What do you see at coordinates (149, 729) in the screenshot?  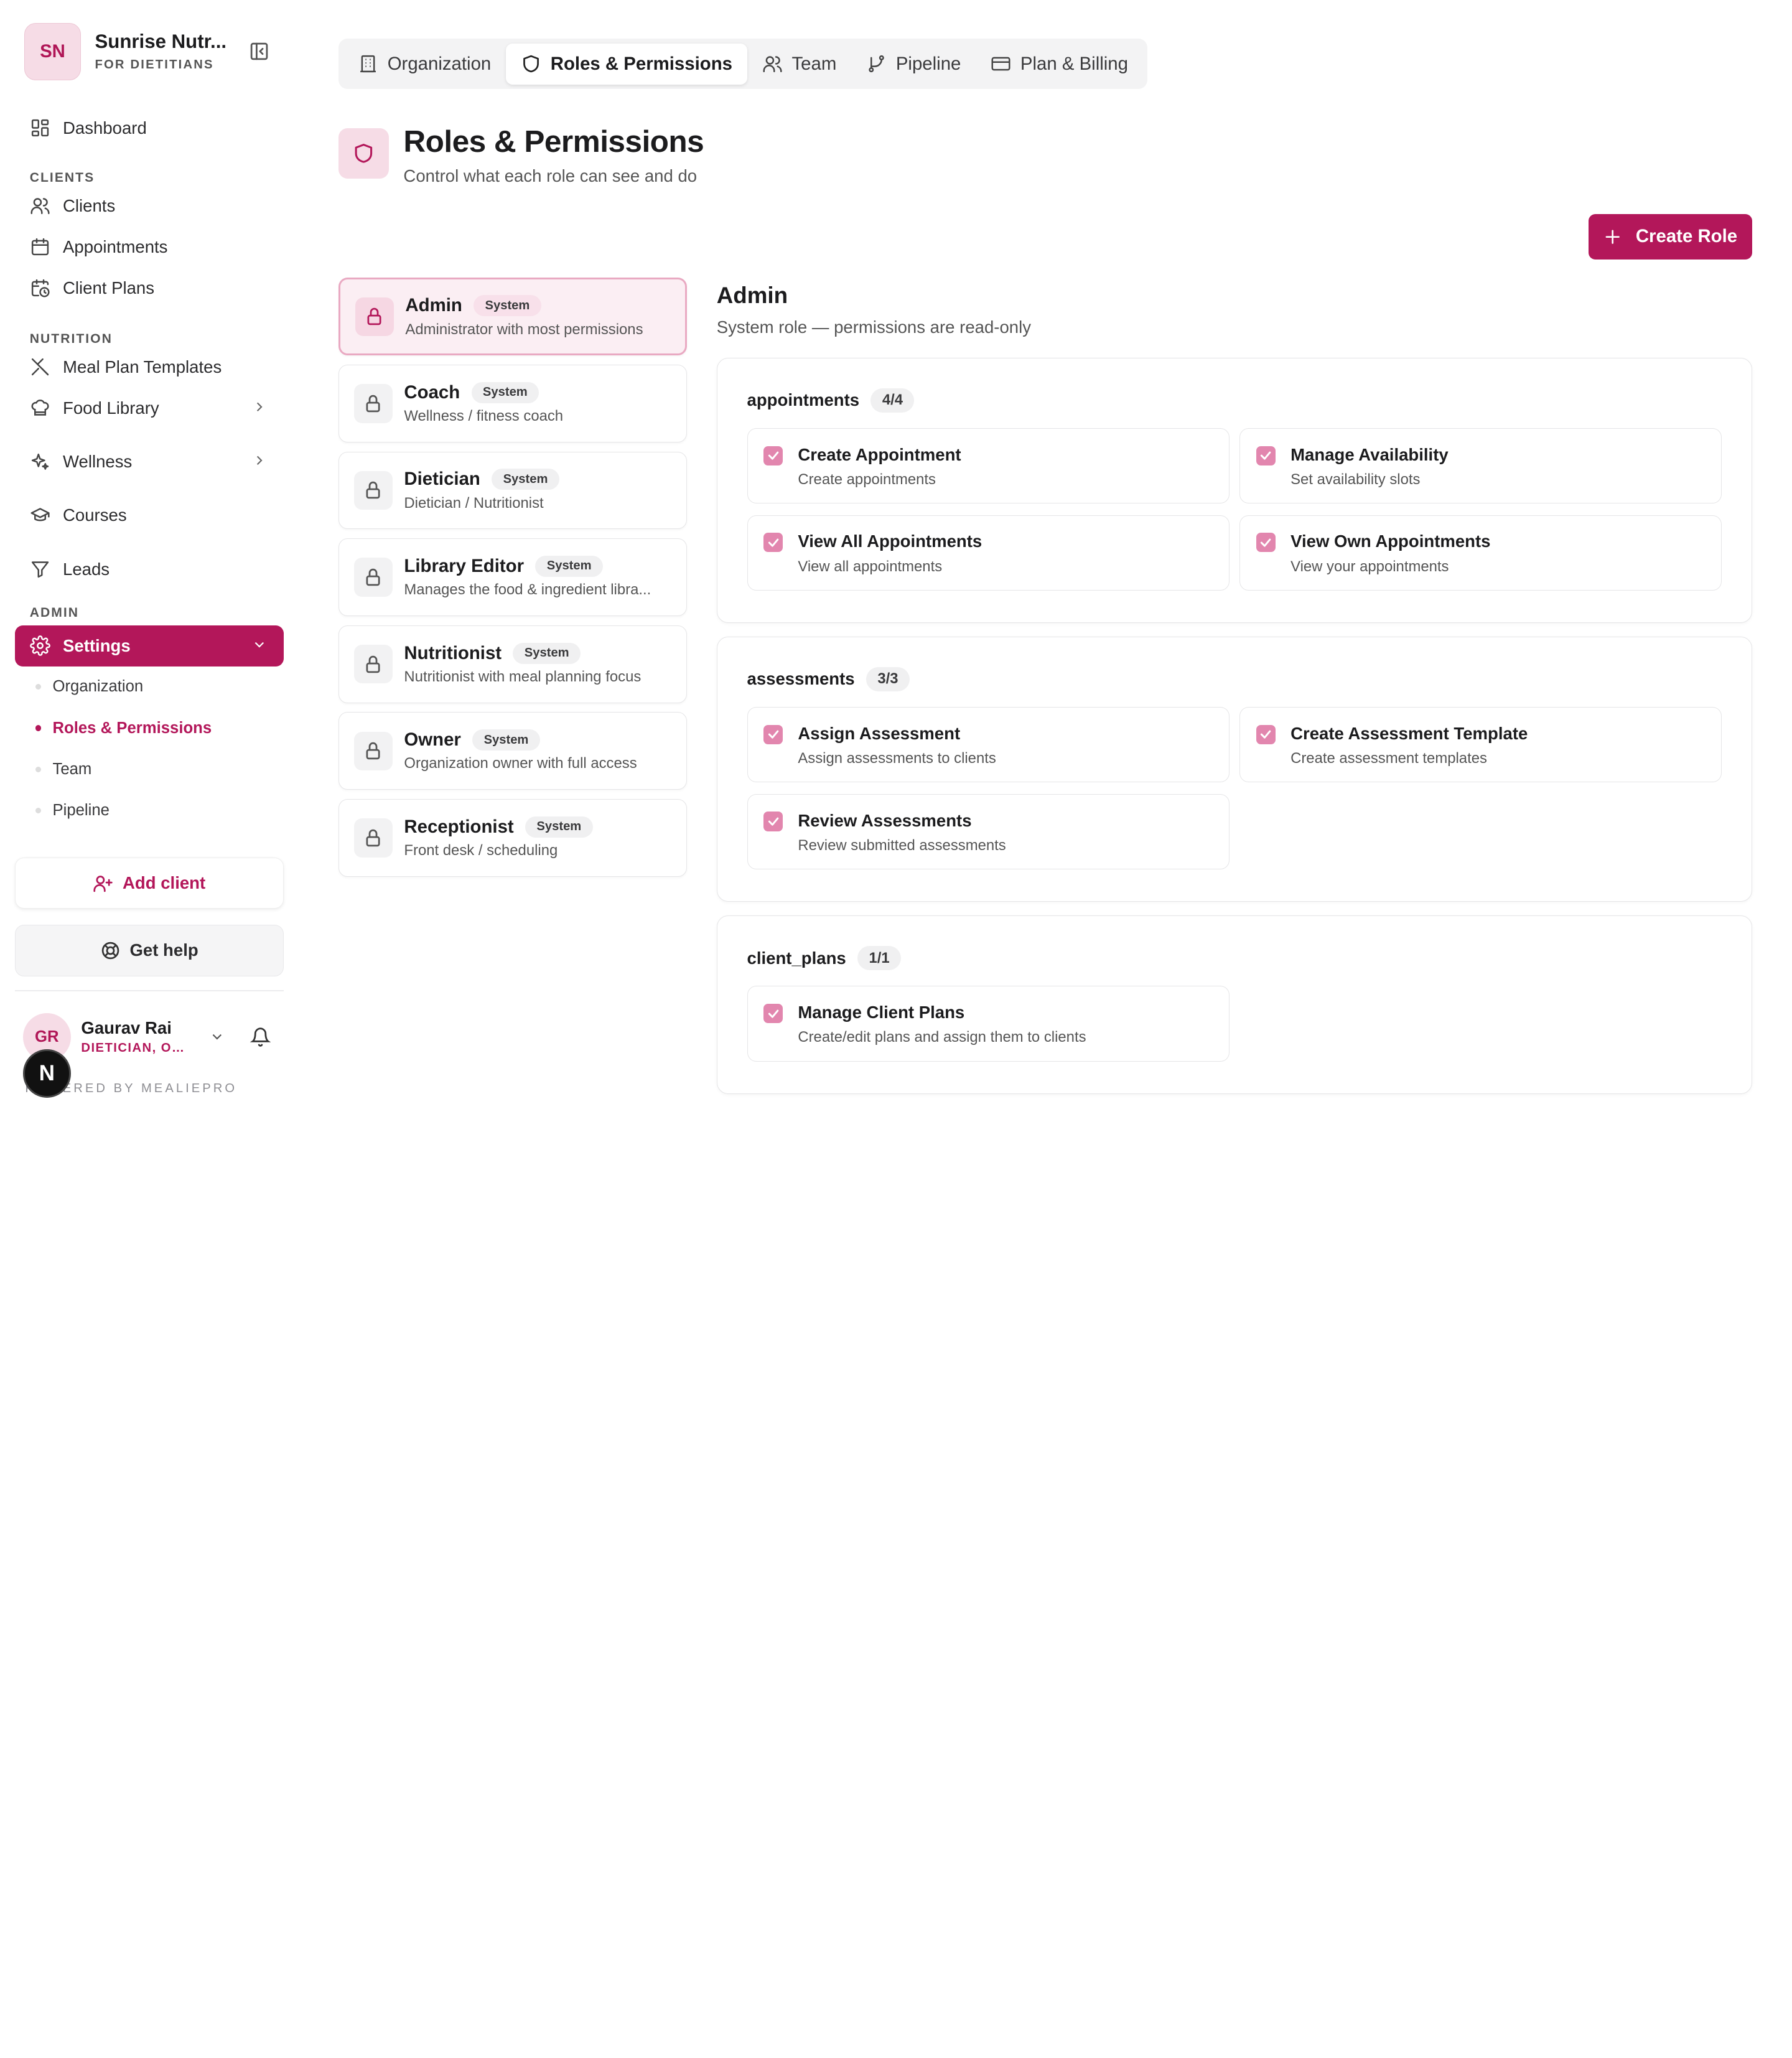 I see `sidebar-subitem-roles: Roles & Permissions` at bounding box center [149, 729].